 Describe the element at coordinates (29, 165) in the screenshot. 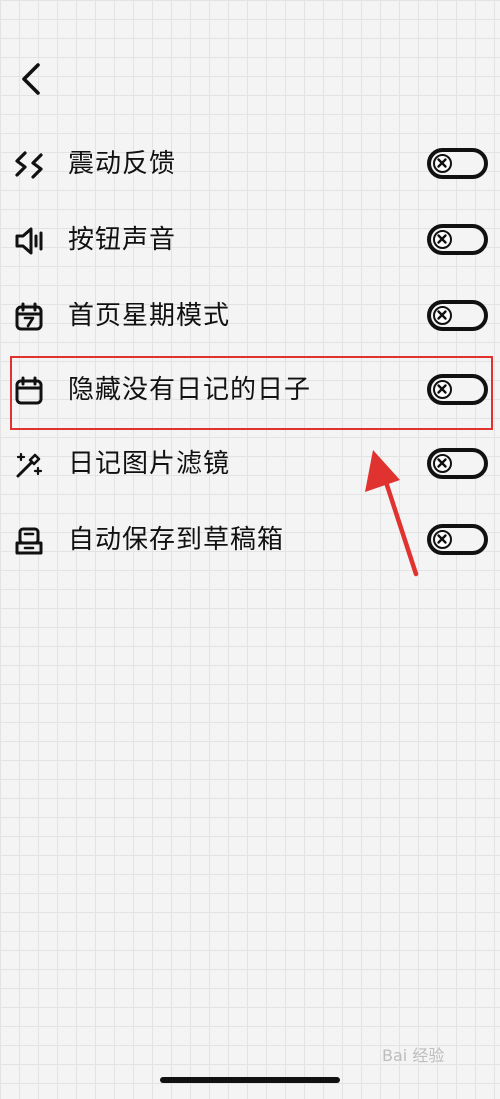

I see `vibration-icon` at that location.